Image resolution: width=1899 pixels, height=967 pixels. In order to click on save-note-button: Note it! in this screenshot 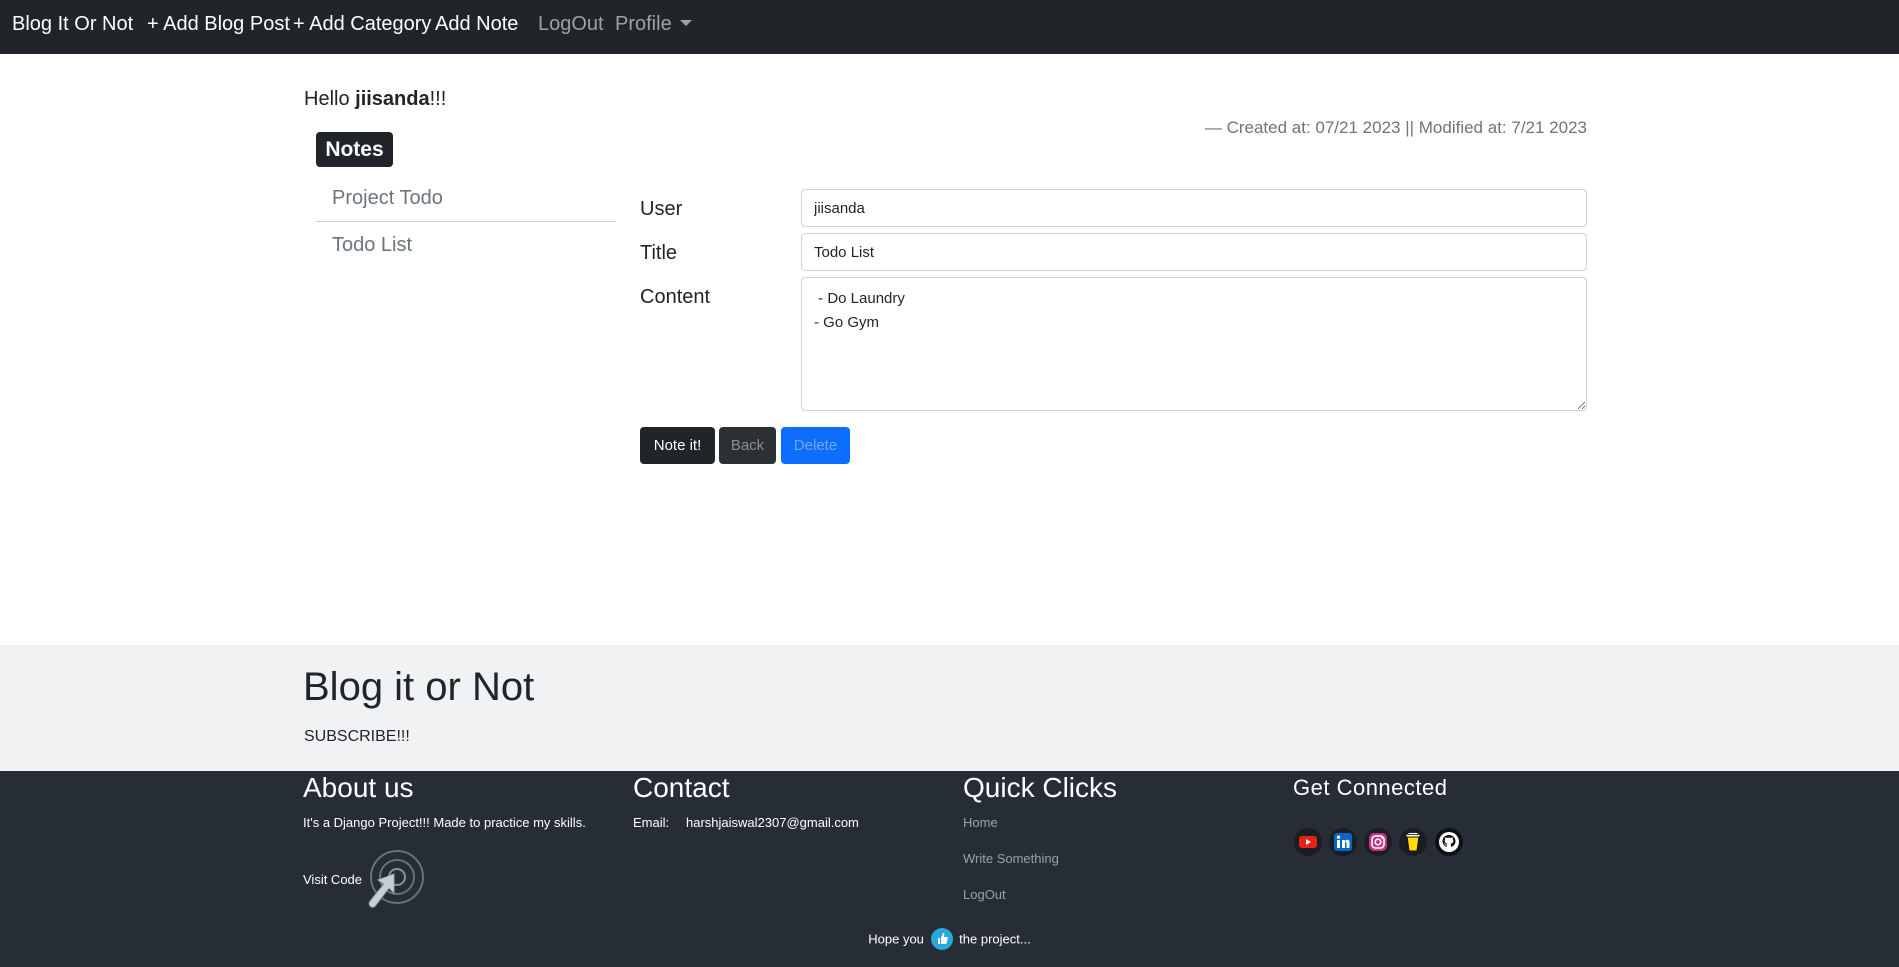, I will do `click(677, 445)`.